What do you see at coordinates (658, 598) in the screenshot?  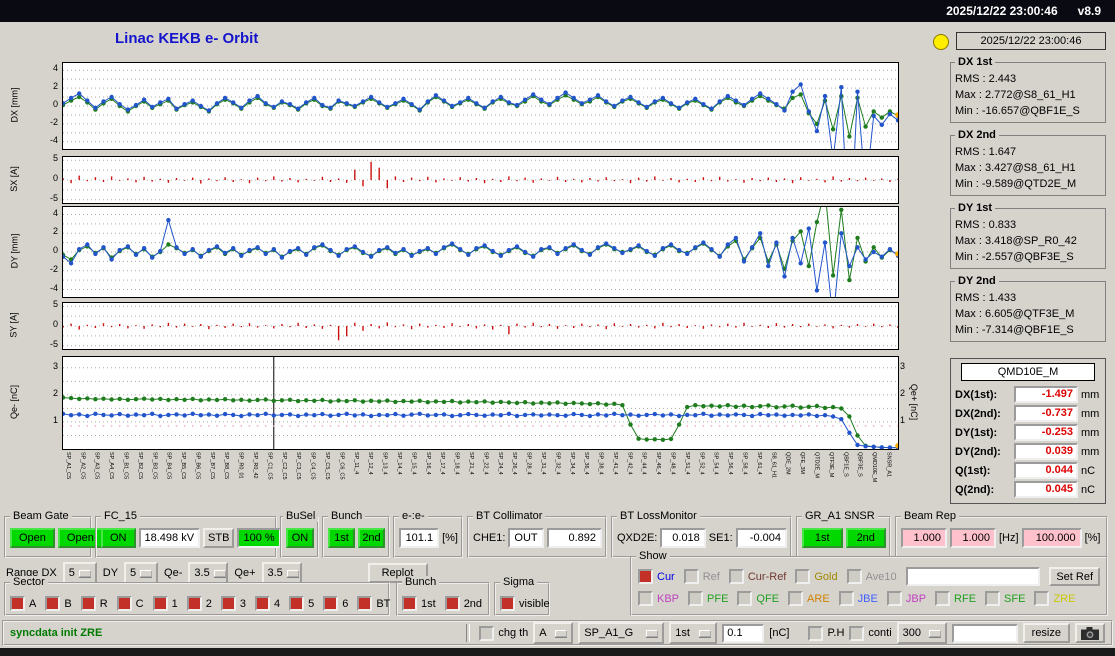 I see `show-kbp-checkbox: KBP` at bounding box center [658, 598].